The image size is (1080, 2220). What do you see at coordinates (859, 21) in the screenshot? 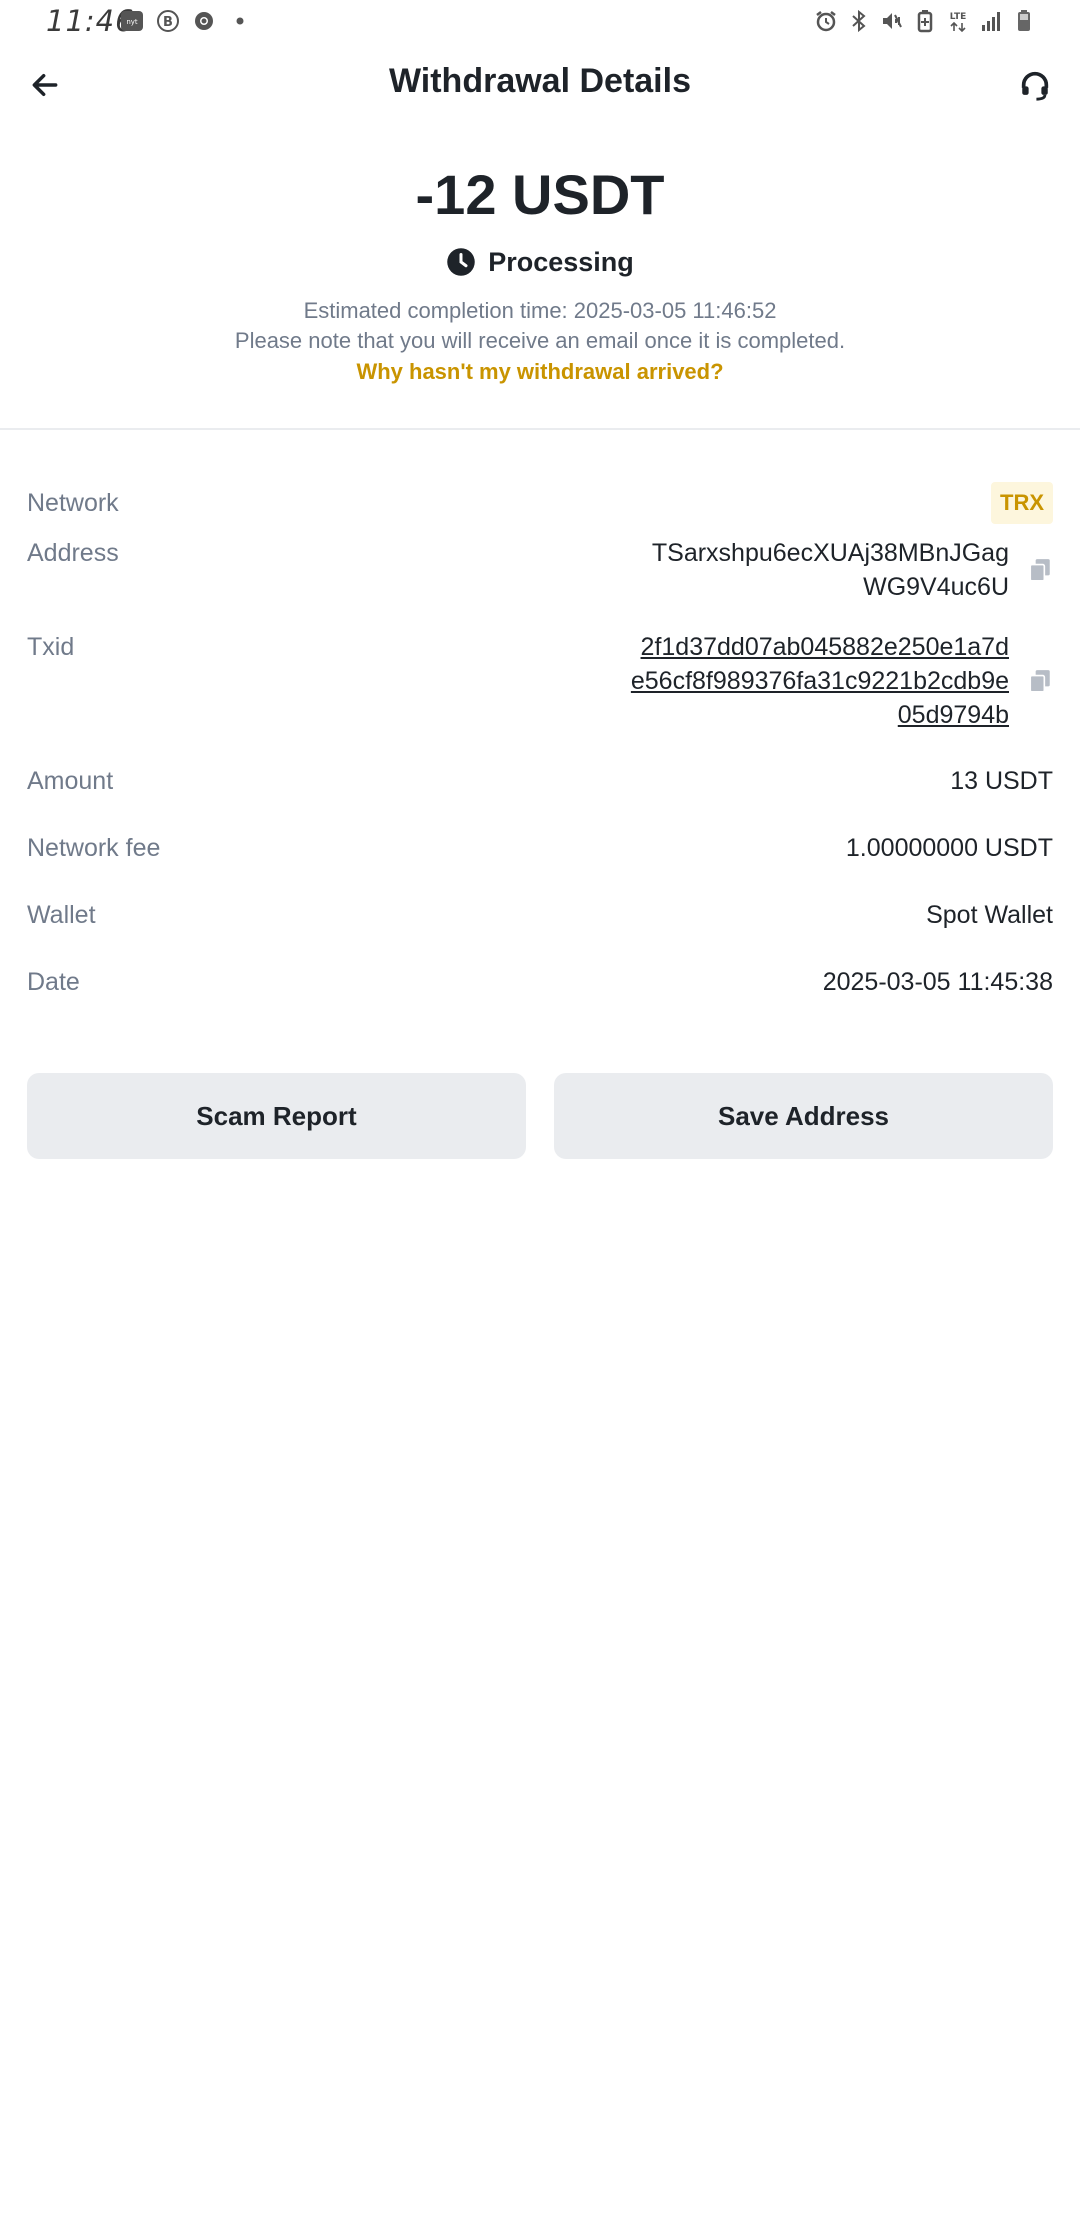
I see `bluetooth-icon` at bounding box center [859, 21].